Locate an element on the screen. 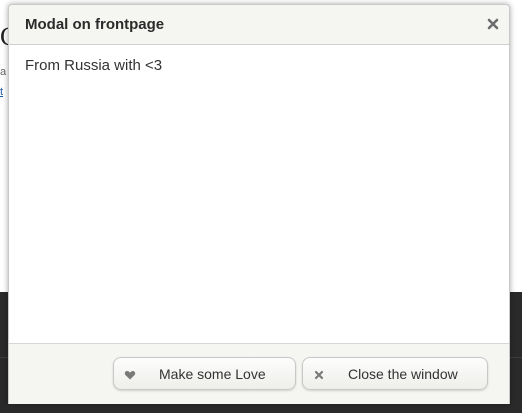  close-window-button-label: Close the window is located at coordinates (403, 374).